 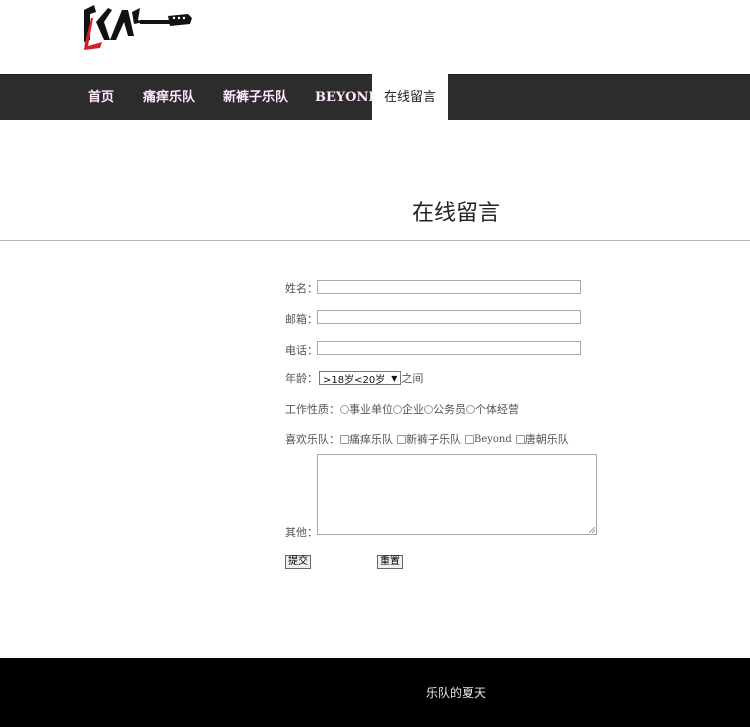 What do you see at coordinates (255, 98) in the screenshot?
I see `nav-item-xinkuzi: 新裤子乐队` at bounding box center [255, 98].